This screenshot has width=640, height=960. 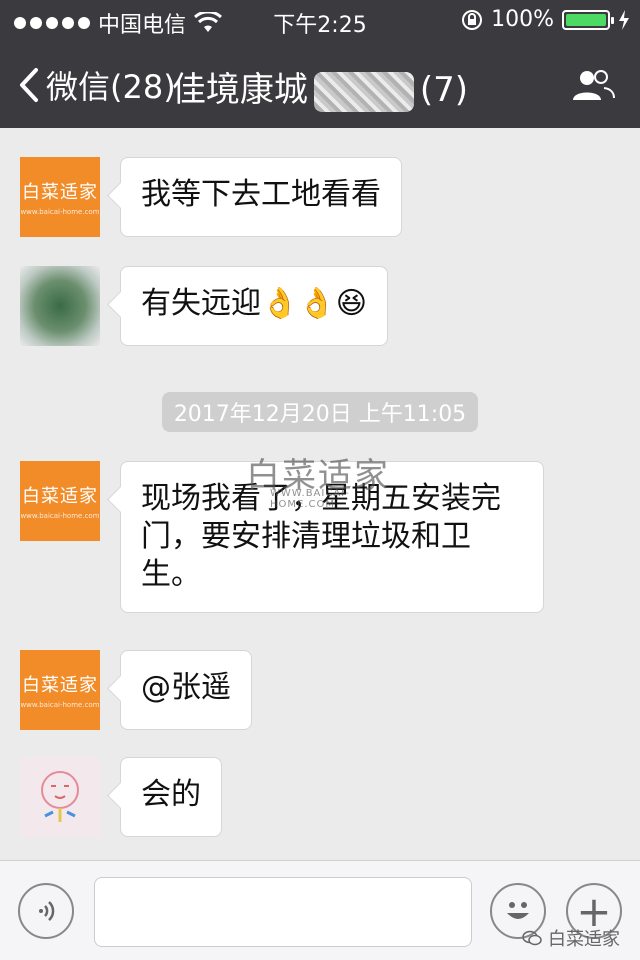 What do you see at coordinates (254, 306) in the screenshot?
I see `message-bubble: 有失远迎👌👌😆` at bounding box center [254, 306].